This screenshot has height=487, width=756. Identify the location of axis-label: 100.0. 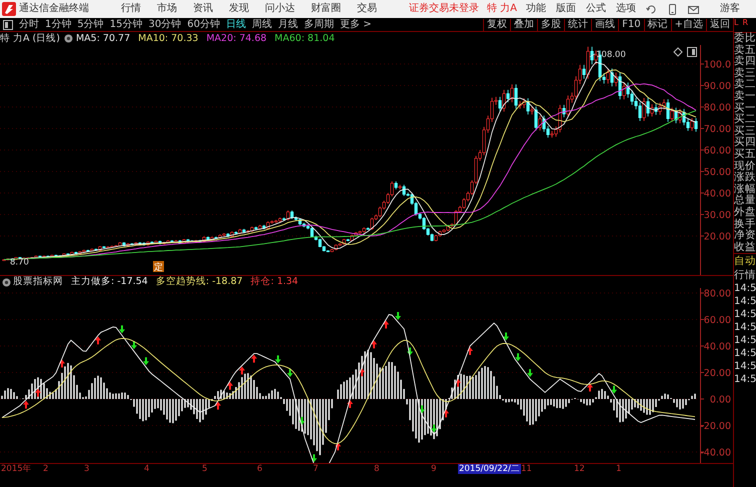
(717, 65).